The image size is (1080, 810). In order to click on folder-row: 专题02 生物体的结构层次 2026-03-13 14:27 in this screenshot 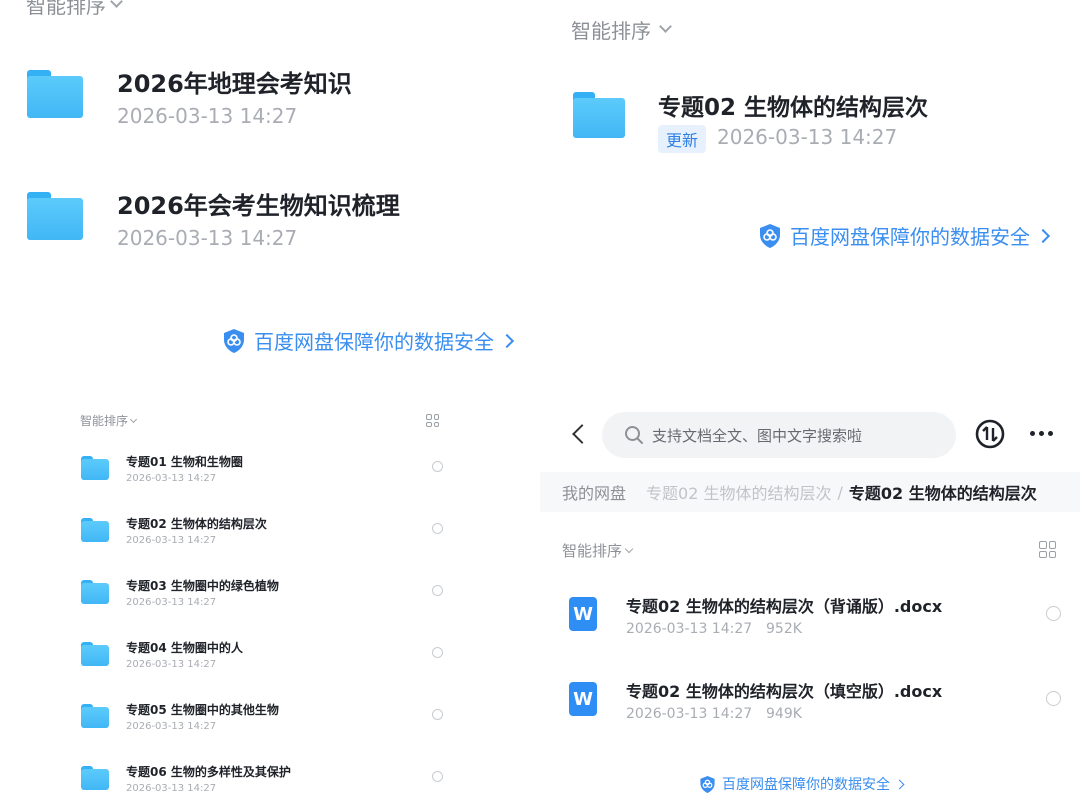, I will do `click(270, 535)`.